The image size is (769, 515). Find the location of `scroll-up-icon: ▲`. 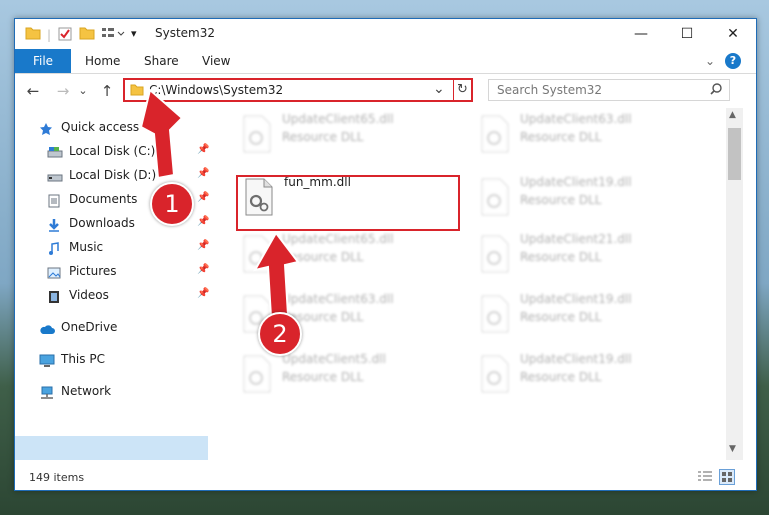

scroll-up-icon: ▲ is located at coordinates (732, 115).